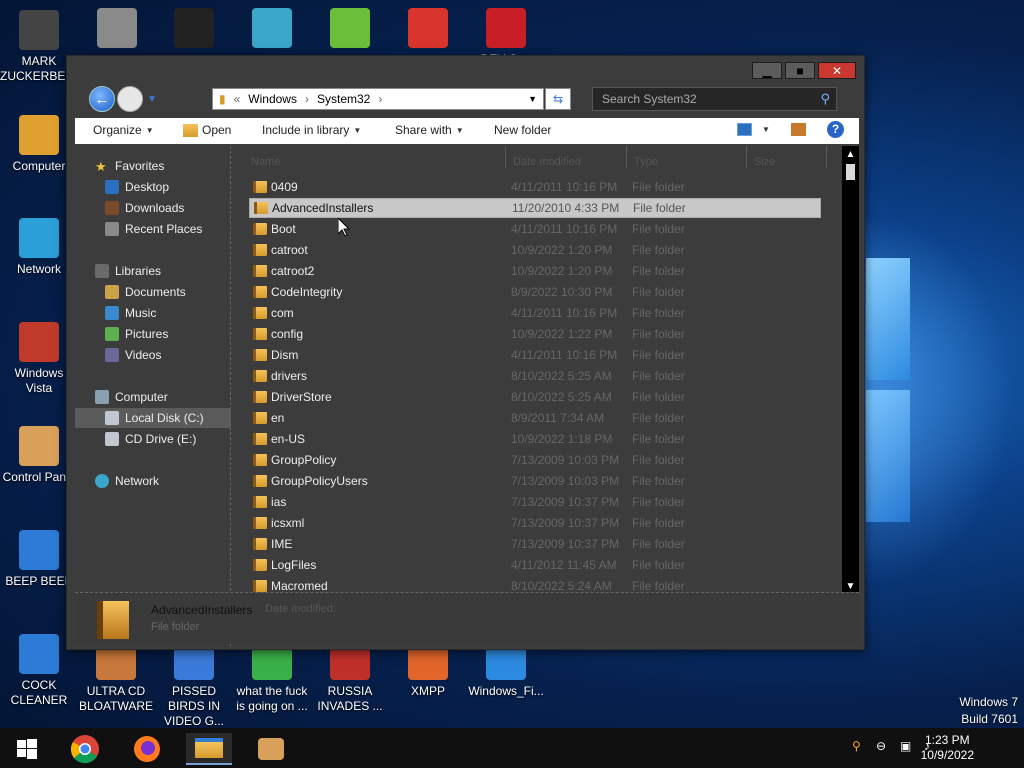  What do you see at coordinates (522, 130) in the screenshot?
I see `new-folder-button: New folder` at bounding box center [522, 130].